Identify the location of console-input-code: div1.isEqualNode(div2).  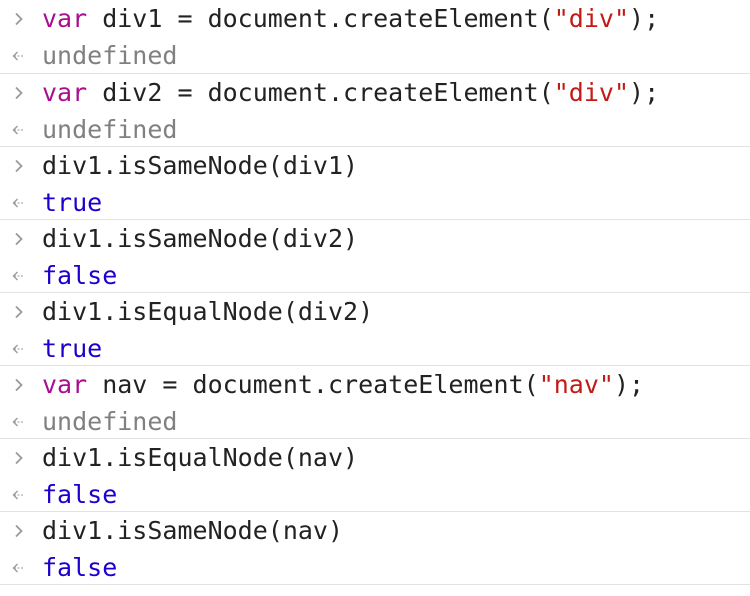
(207, 311).